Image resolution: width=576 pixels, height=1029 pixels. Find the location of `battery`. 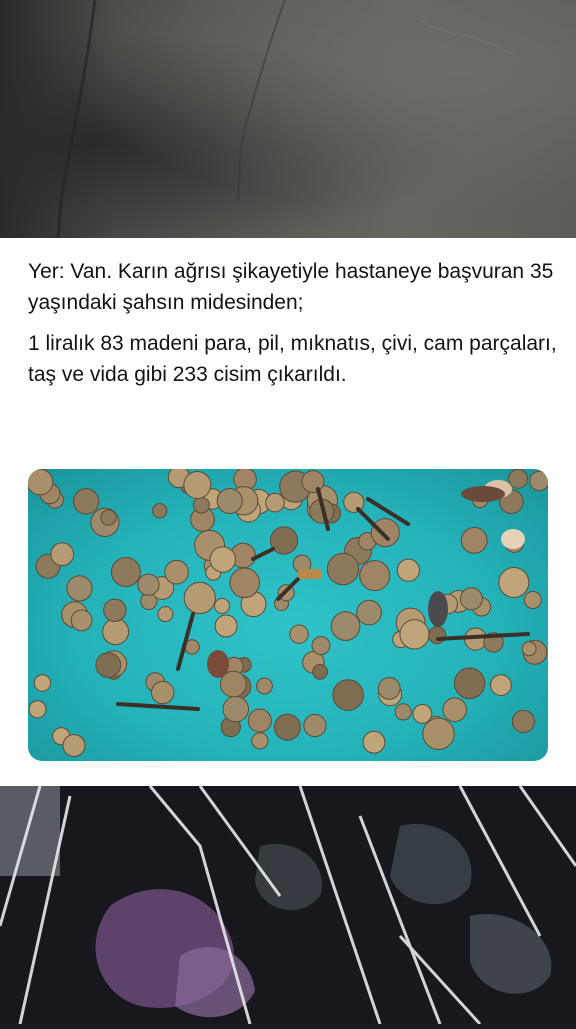

battery is located at coordinates (310, 574).